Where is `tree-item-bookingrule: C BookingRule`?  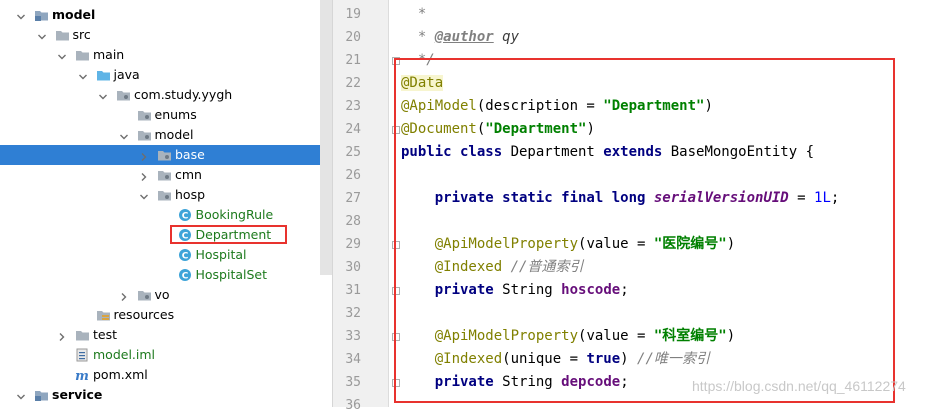 tree-item-bookingrule: C BookingRule is located at coordinates (166, 215).